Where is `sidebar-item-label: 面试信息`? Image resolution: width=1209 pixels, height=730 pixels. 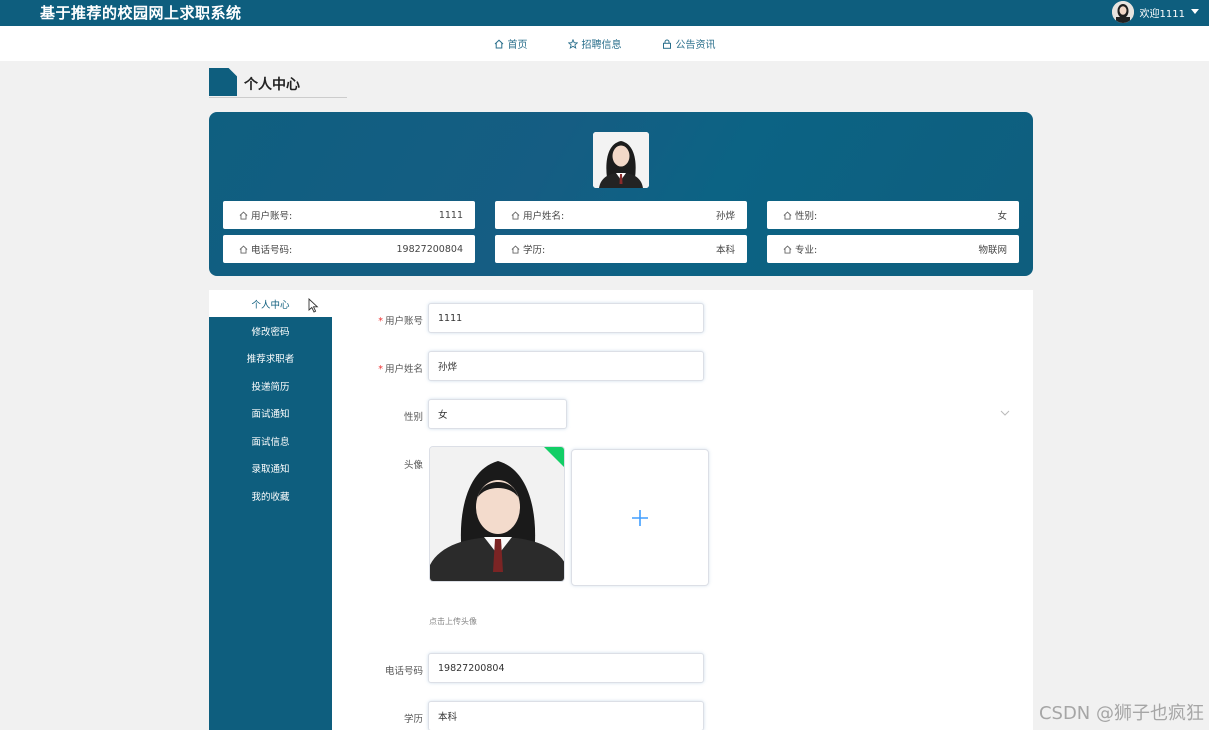 sidebar-item-label: 面试信息 is located at coordinates (270, 442).